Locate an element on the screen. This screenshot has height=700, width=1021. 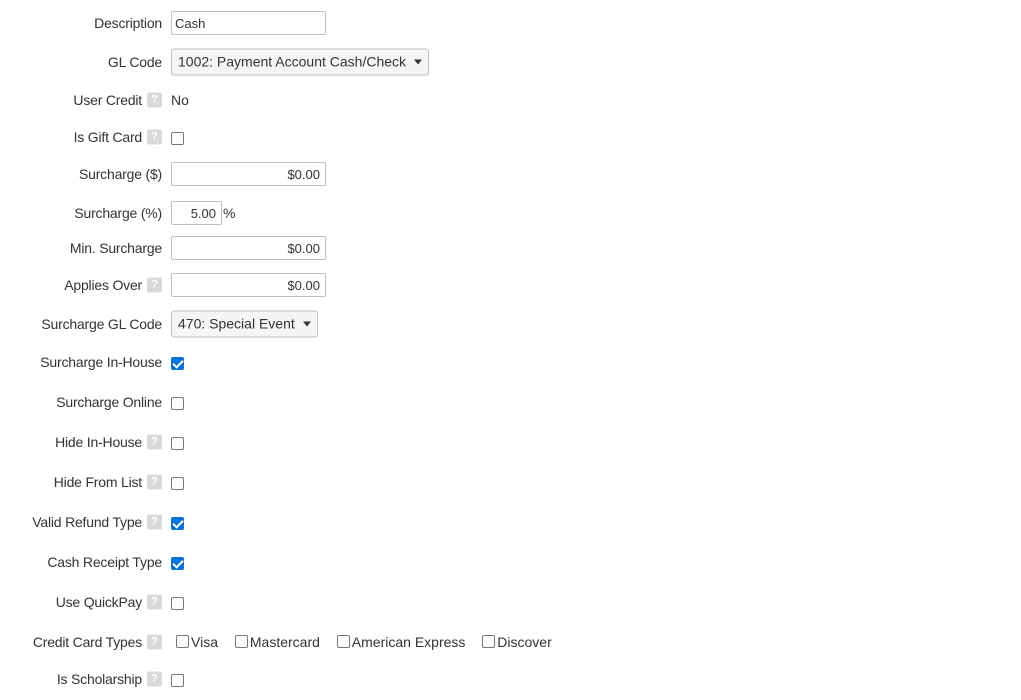
row-applies-over: Applies Over ? is located at coordinates (510, 285).